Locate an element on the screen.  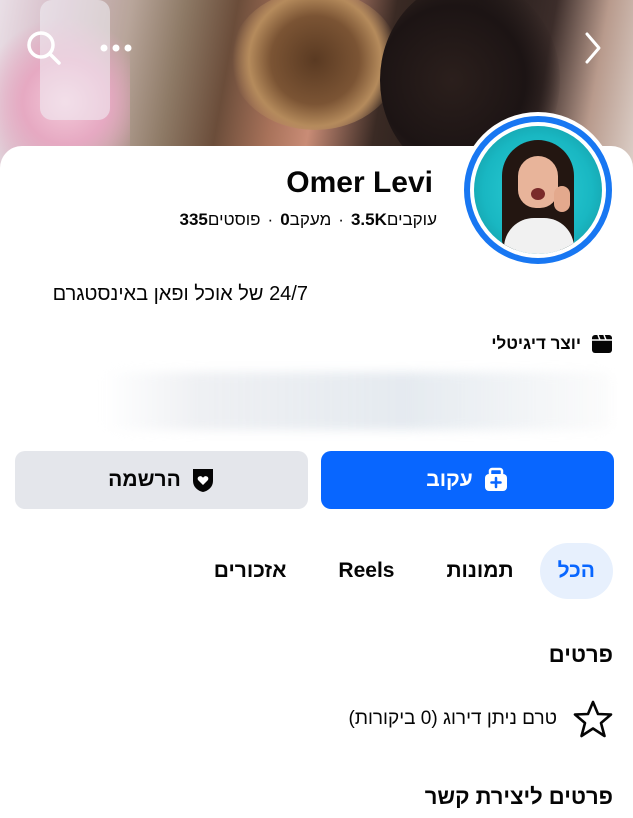
avatar-photo is located at coordinates (538, 190).